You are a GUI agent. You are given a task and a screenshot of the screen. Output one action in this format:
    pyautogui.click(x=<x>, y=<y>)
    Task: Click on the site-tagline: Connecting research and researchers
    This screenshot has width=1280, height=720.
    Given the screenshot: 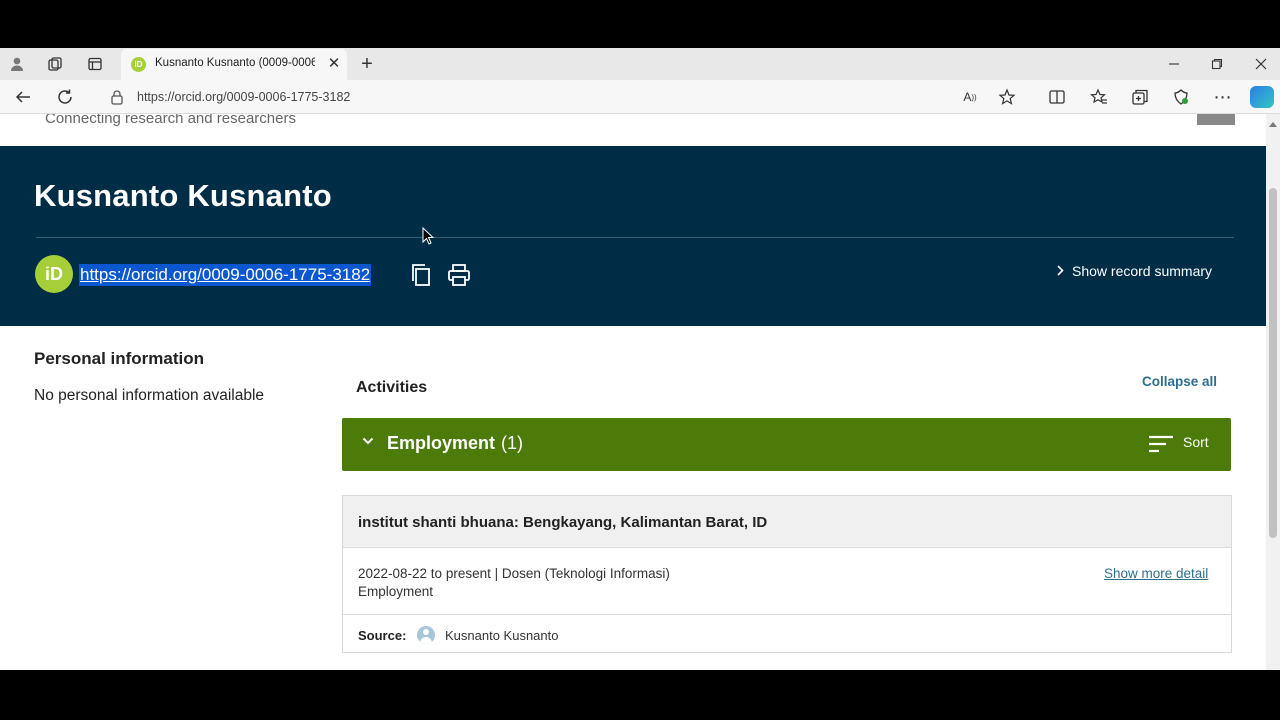 What is the action you would take?
    pyautogui.click(x=170, y=120)
    